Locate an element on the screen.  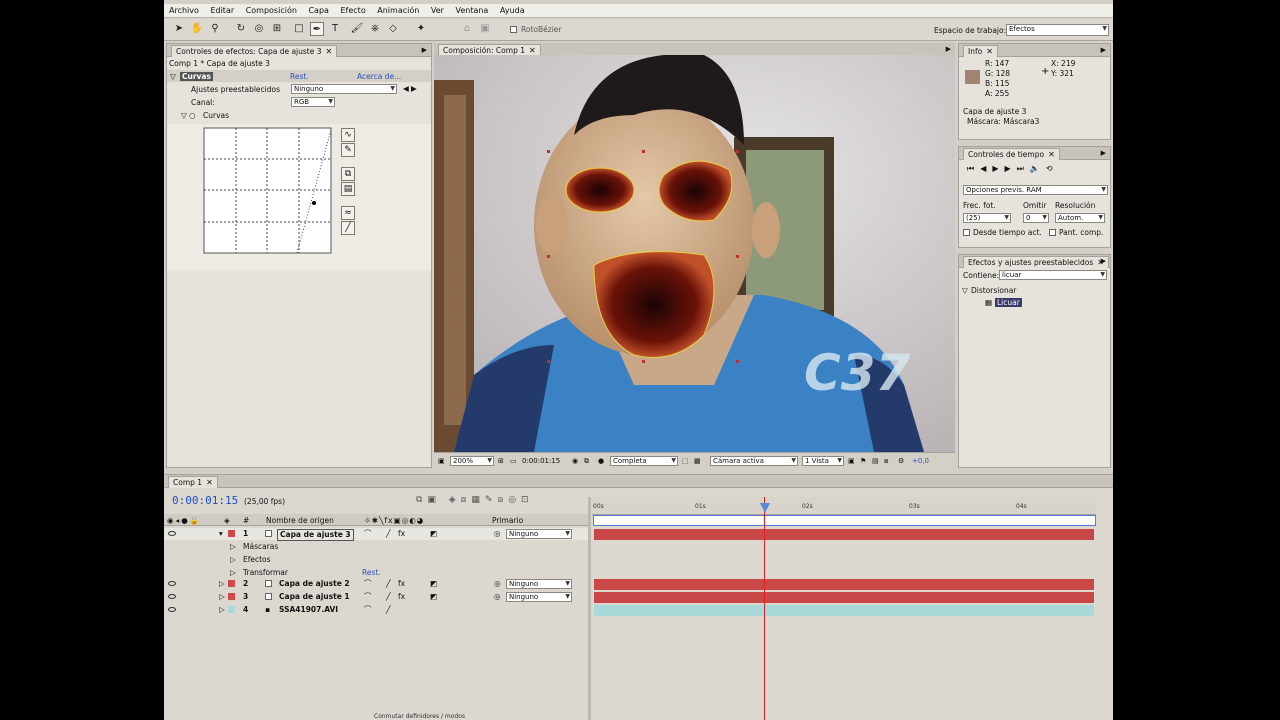
layer-row-4: ▷ 4 ▪ SSA41907.AVI ⌒ ╱ is located at coordinates (376, 610).